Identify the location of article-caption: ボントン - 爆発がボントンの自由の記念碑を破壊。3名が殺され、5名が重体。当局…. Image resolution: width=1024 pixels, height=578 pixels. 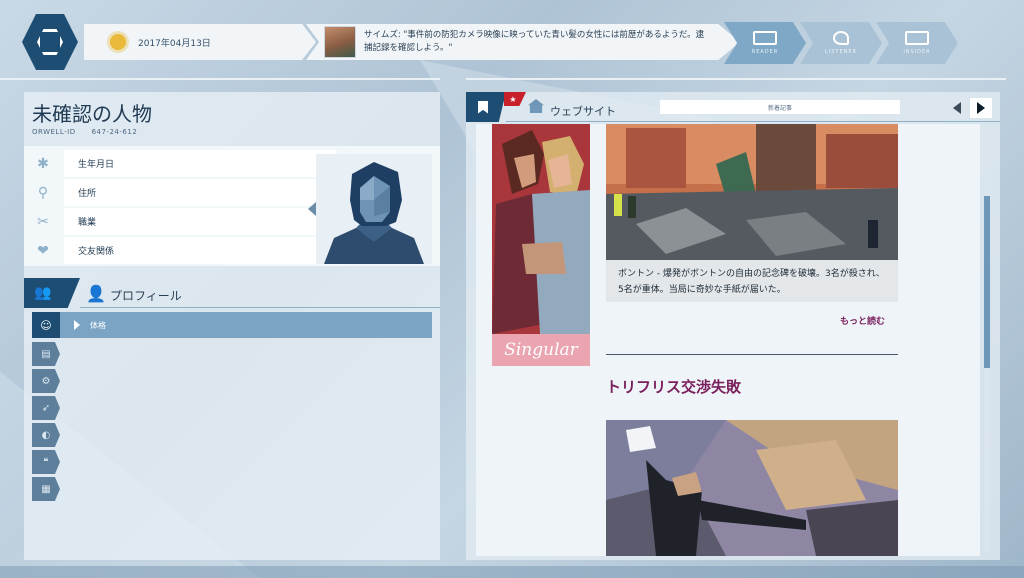
(752, 281).